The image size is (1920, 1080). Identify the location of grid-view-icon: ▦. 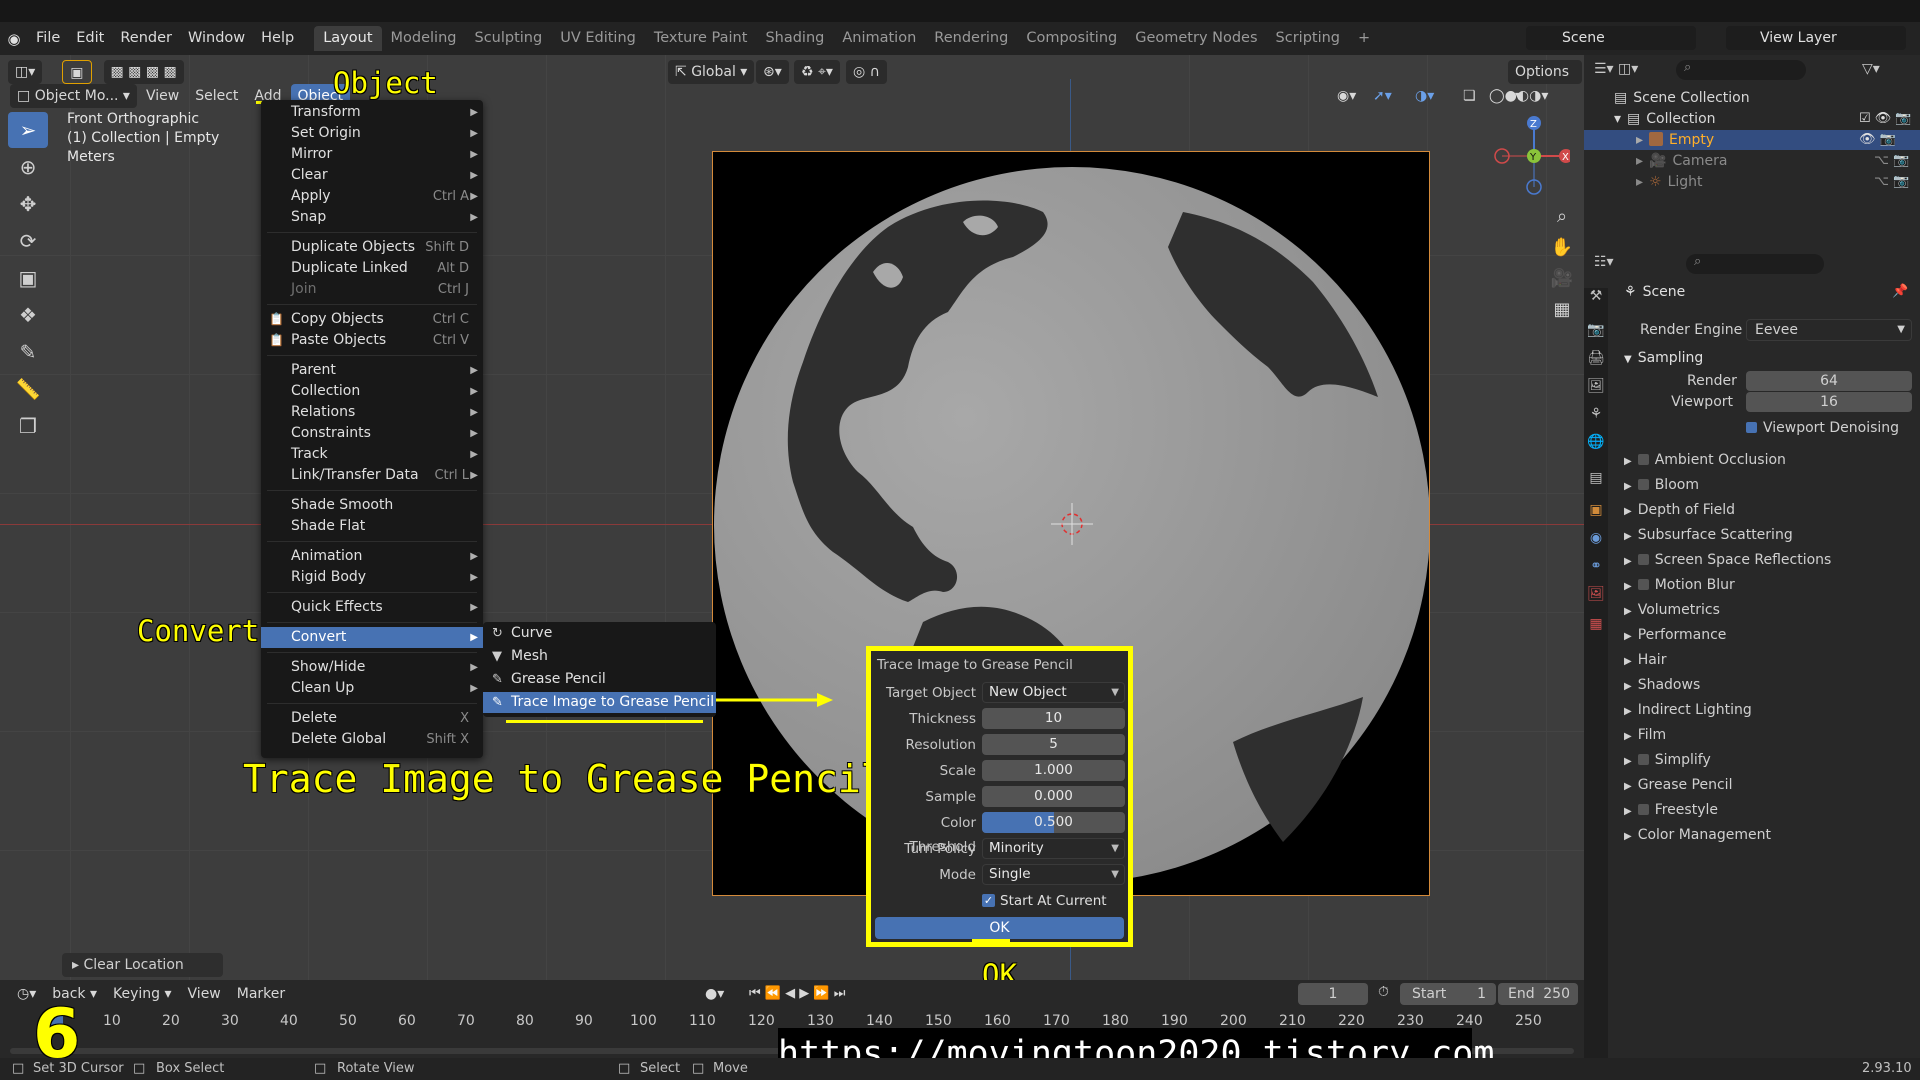
(1562, 309).